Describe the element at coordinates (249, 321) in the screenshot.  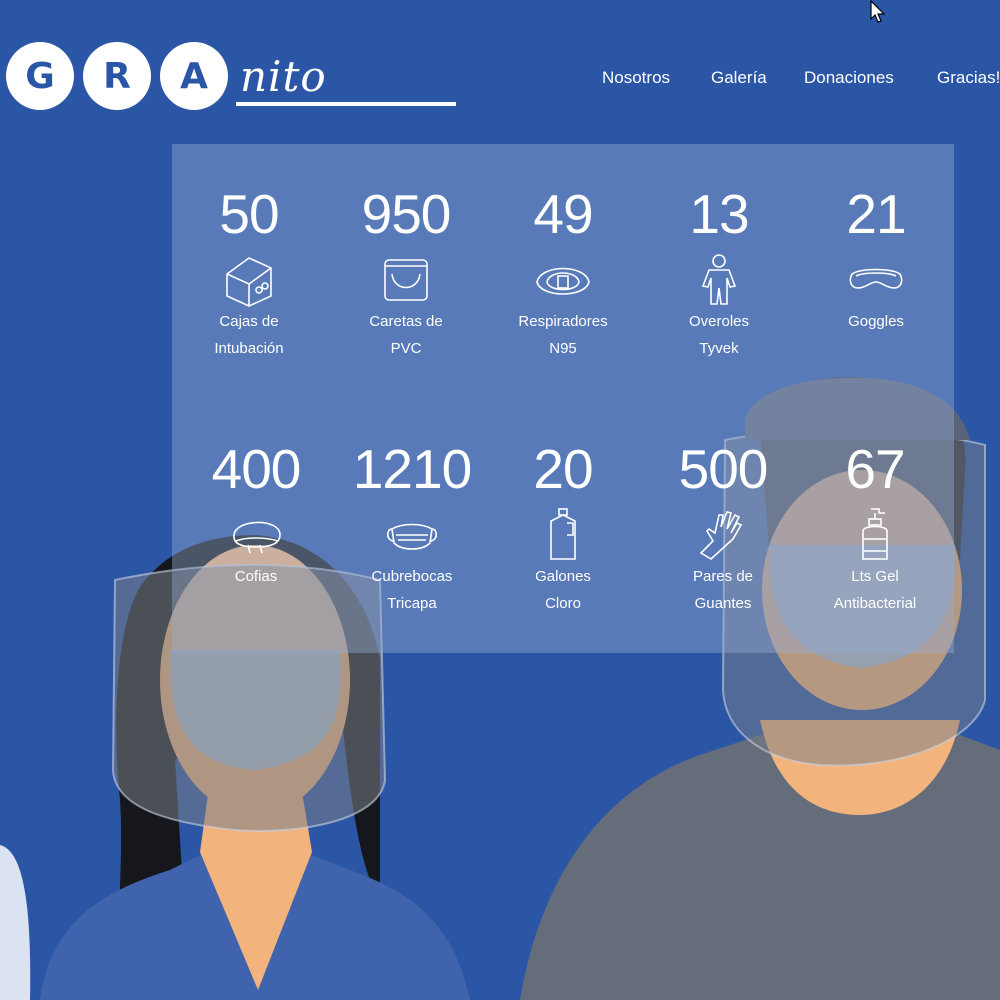
I see `stat-label-line1: Cajas de` at that location.